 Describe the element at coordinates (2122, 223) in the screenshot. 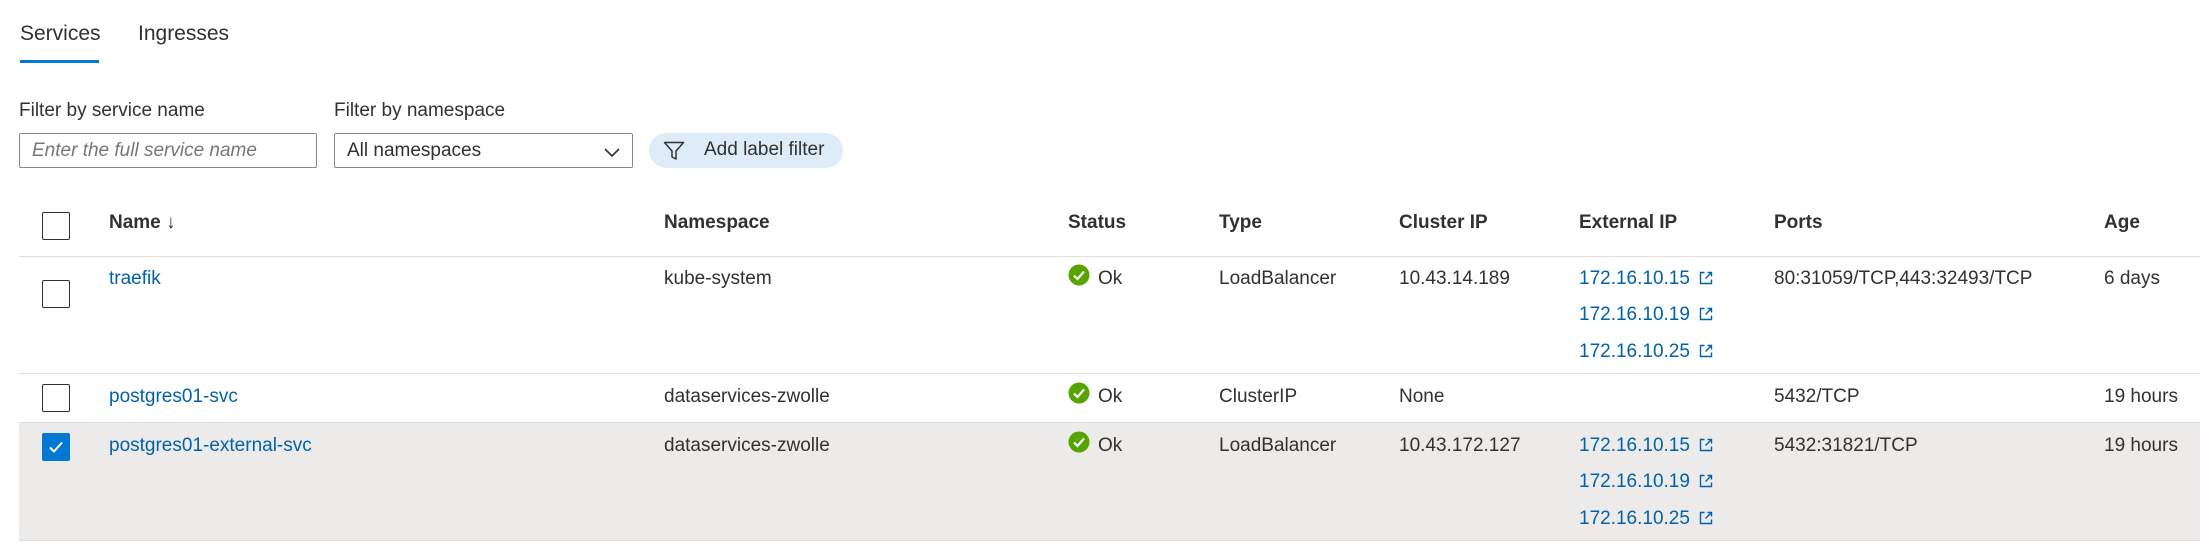

I see `column-header-age: Age` at that location.